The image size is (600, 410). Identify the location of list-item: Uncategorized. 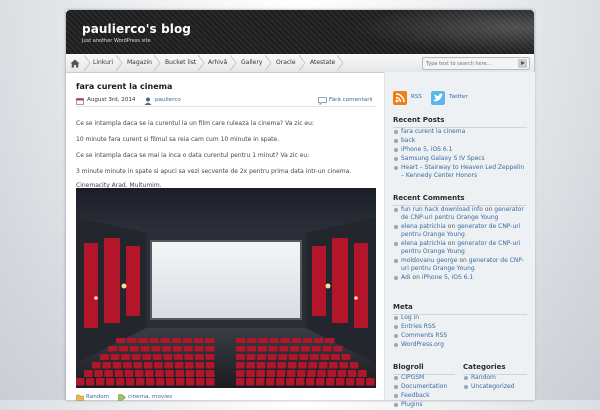
(497, 387).